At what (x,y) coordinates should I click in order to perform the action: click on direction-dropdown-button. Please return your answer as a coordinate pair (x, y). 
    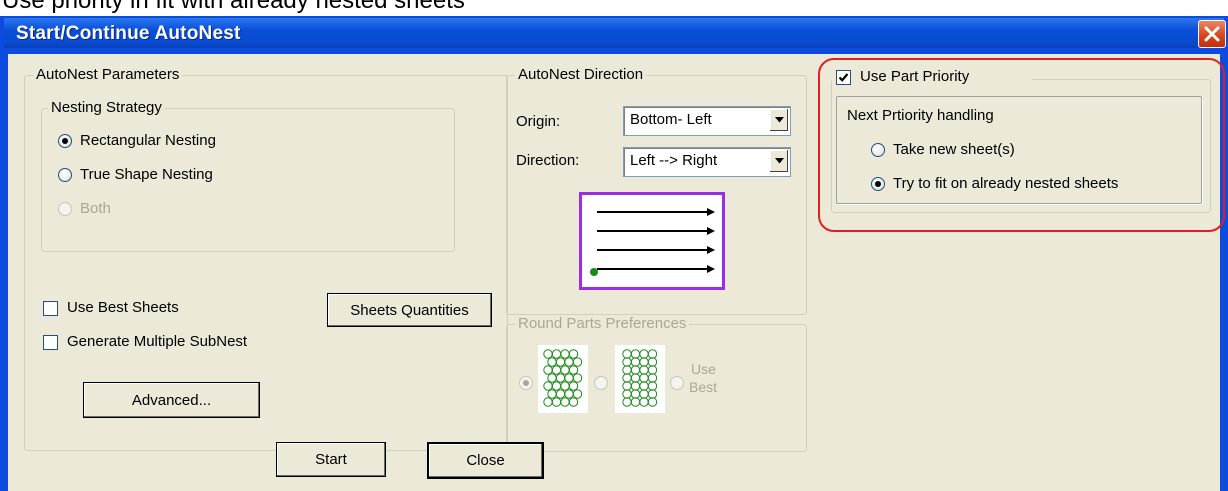
    Looking at the image, I should click on (779, 161).